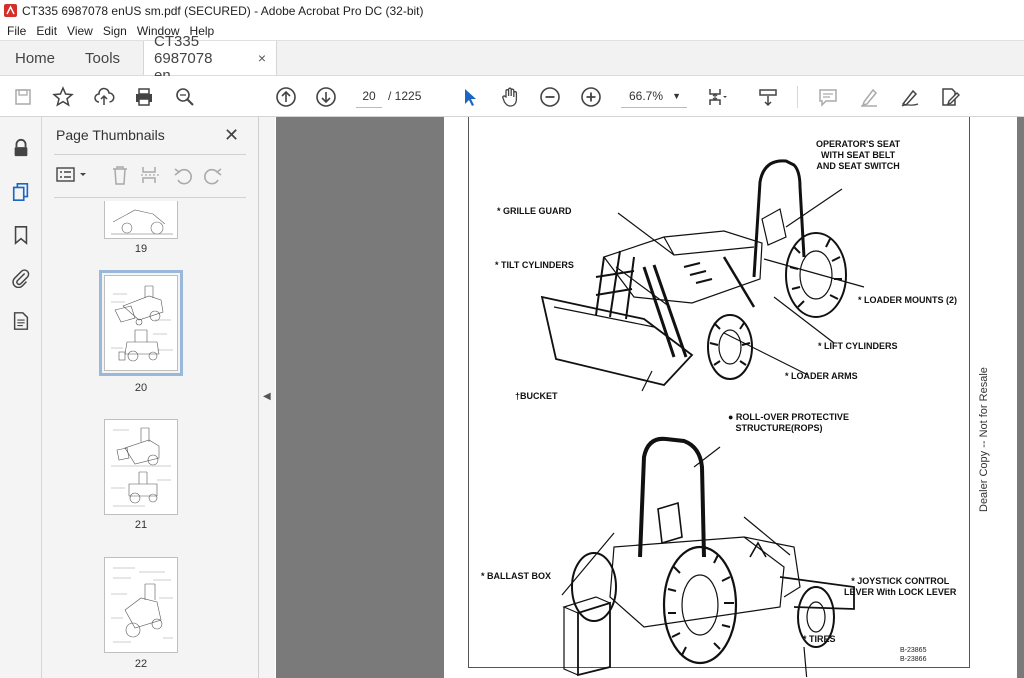 The height and width of the screenshot is (678, 1024). I want to click on main-toolbar: 20 / 1225 66.7% ▼, so click(512, 96).